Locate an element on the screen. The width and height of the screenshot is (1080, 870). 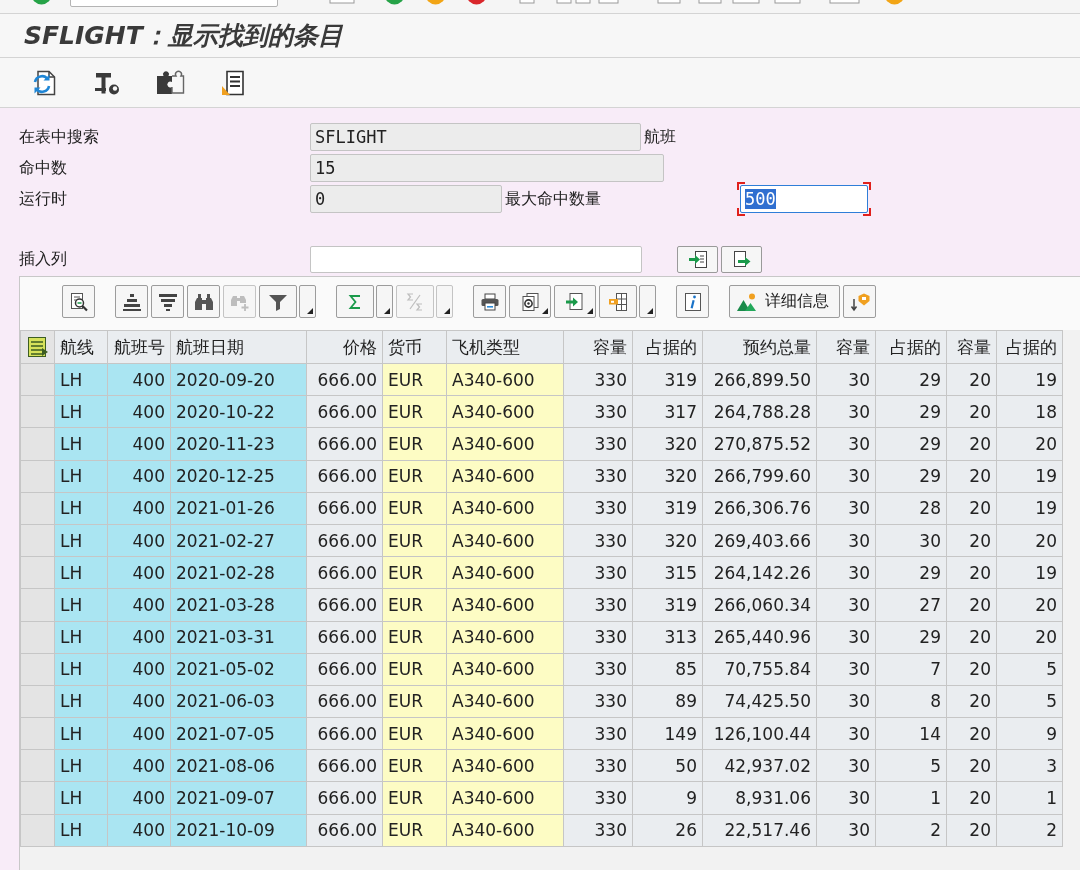
sort-ascending-button is located at coordinates (131, 301).